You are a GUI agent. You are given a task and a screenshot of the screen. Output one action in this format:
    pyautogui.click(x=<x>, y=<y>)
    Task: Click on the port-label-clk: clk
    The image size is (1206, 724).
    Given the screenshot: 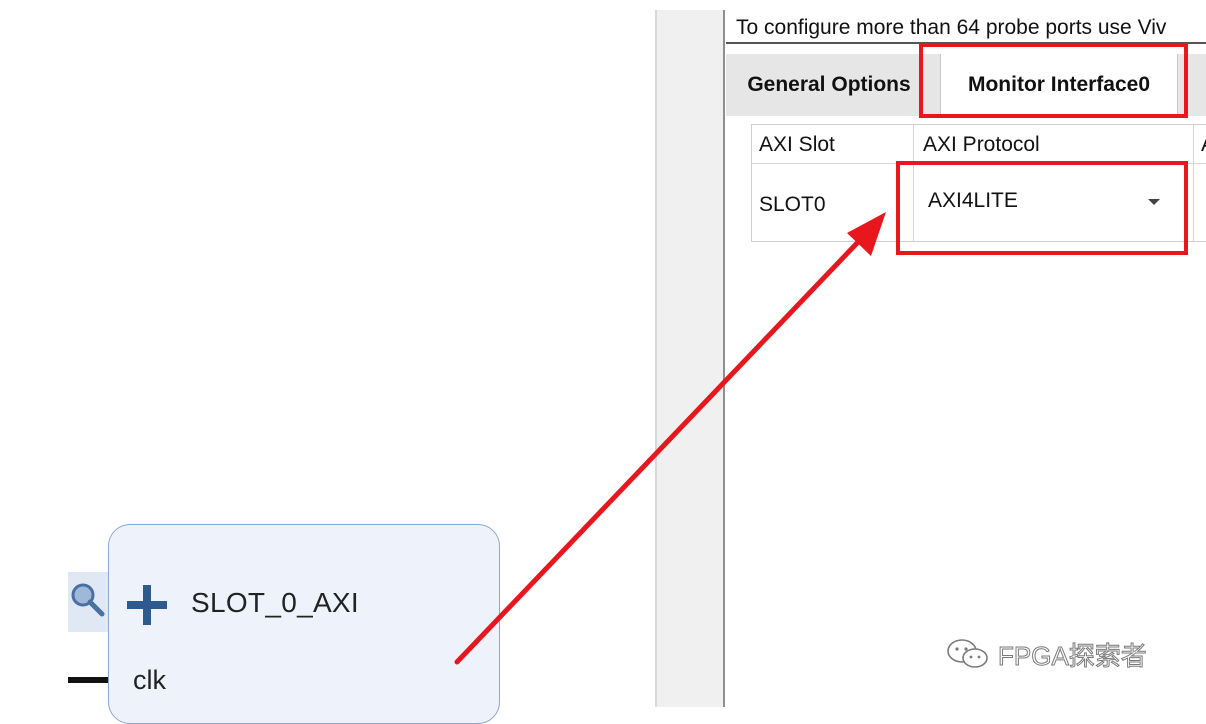 What is the action you would take?
    pyautogui.click(x=149, y=680)
    